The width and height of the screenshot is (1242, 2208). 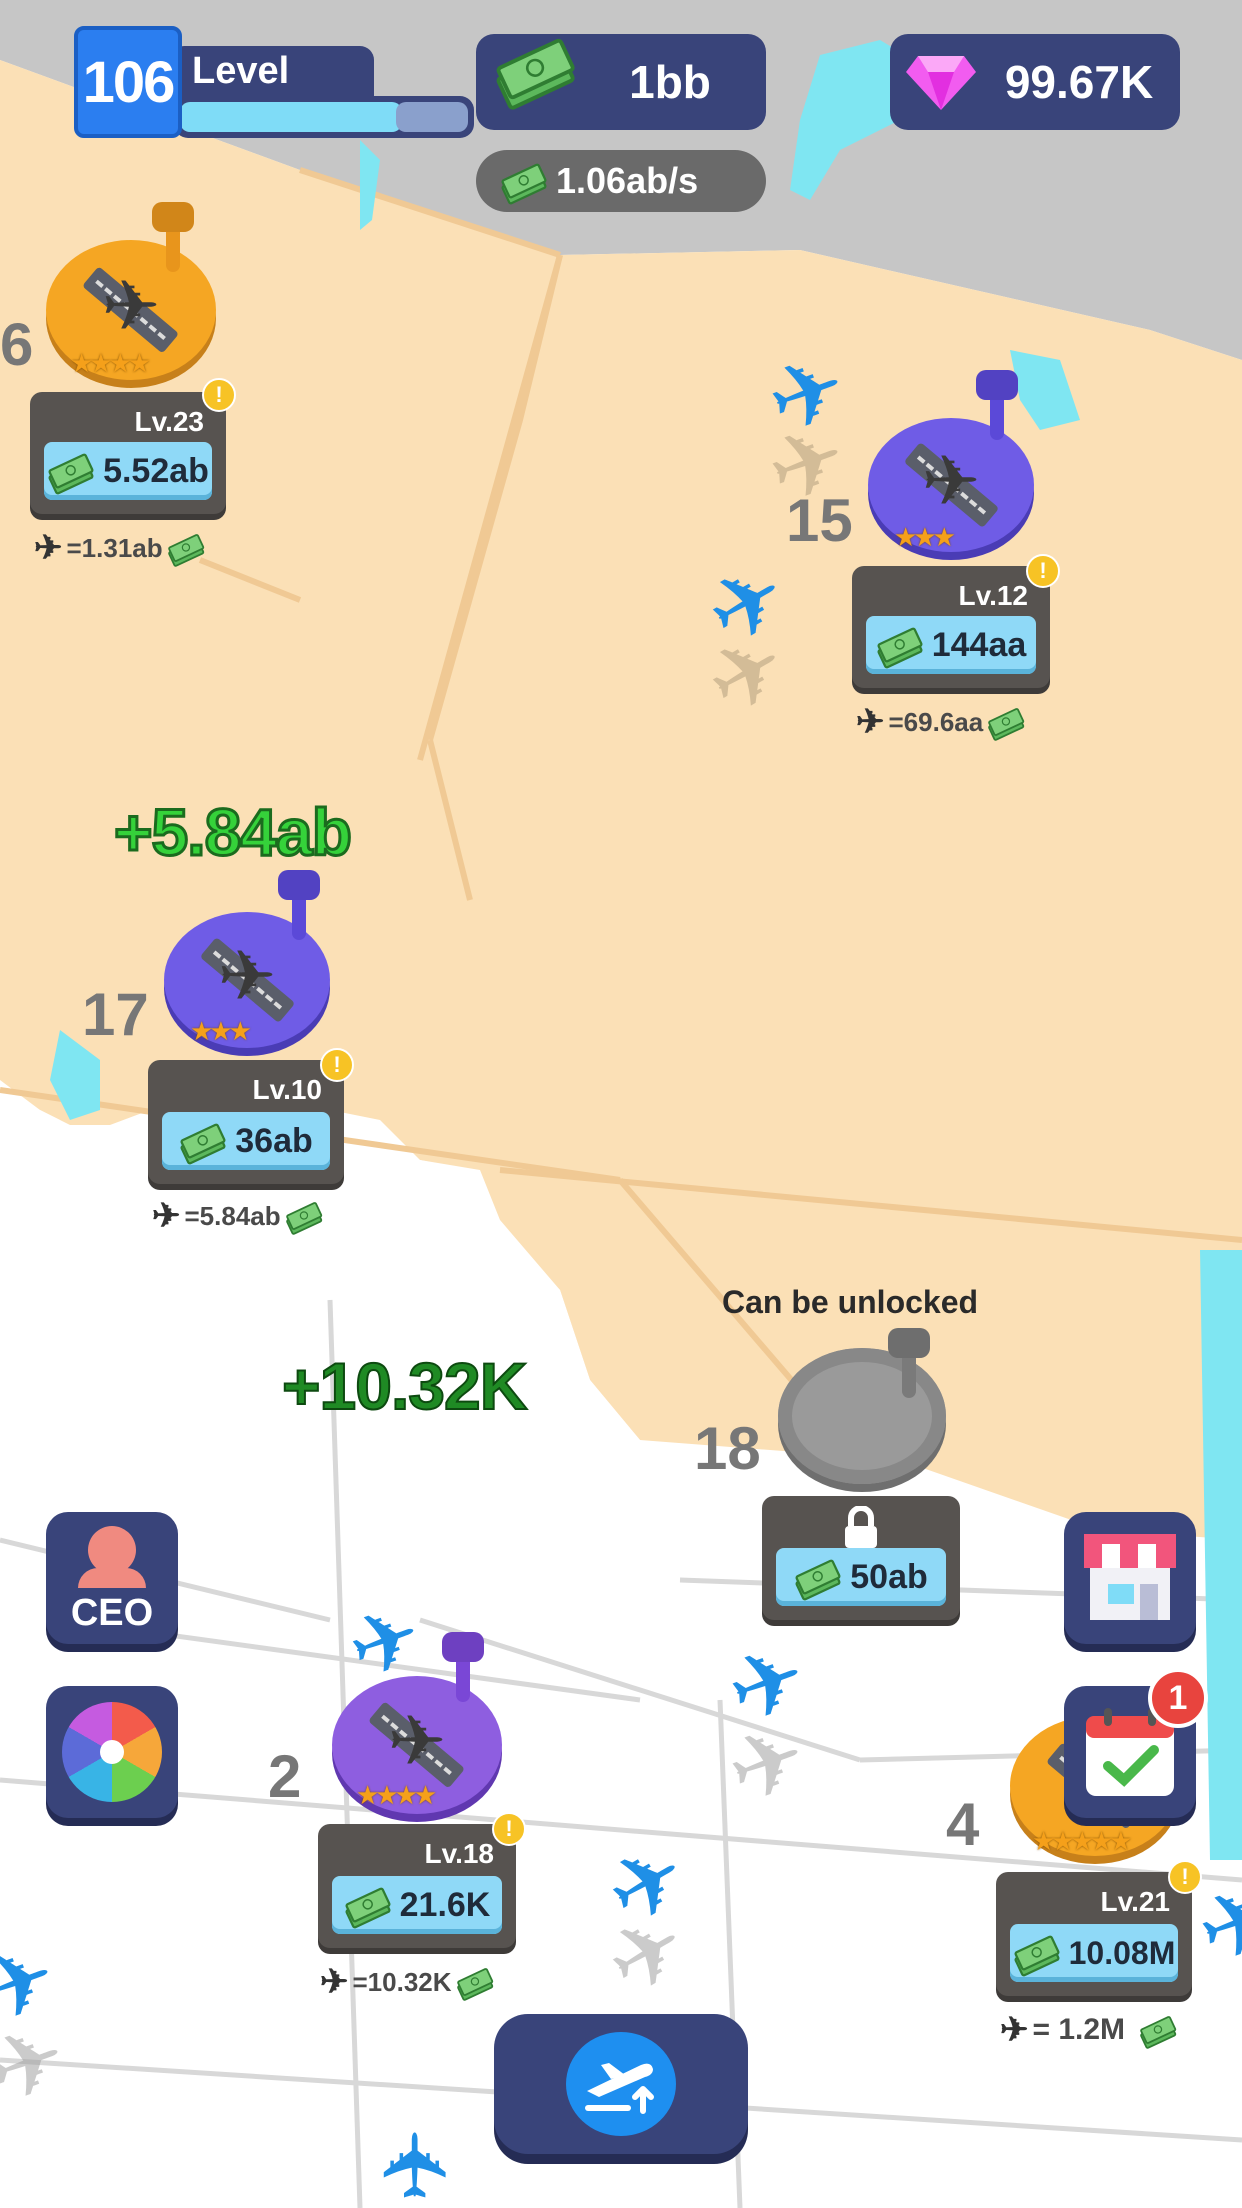 I want to click on star-rating: ★★★★★, so click(x=1082, y=1841).